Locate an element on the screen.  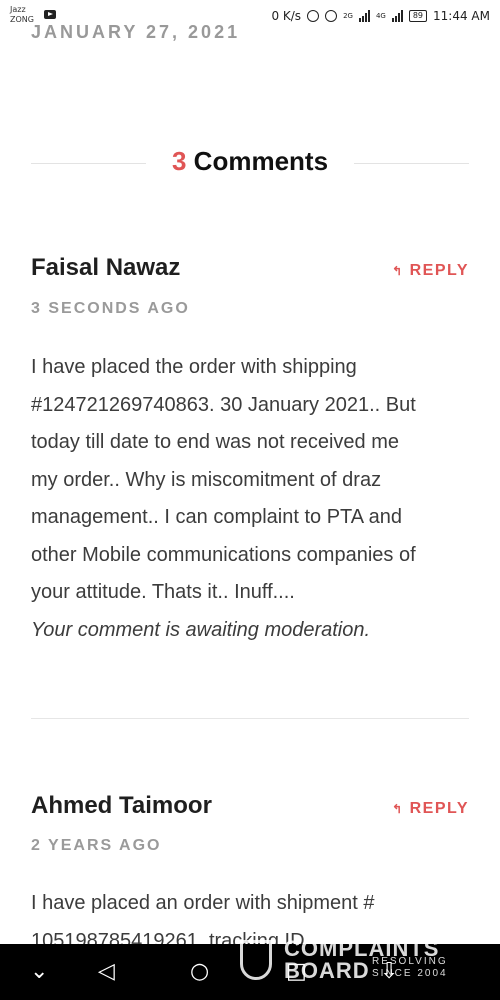
comments-heading: 3 Comments is located at coordinates (250, 163).